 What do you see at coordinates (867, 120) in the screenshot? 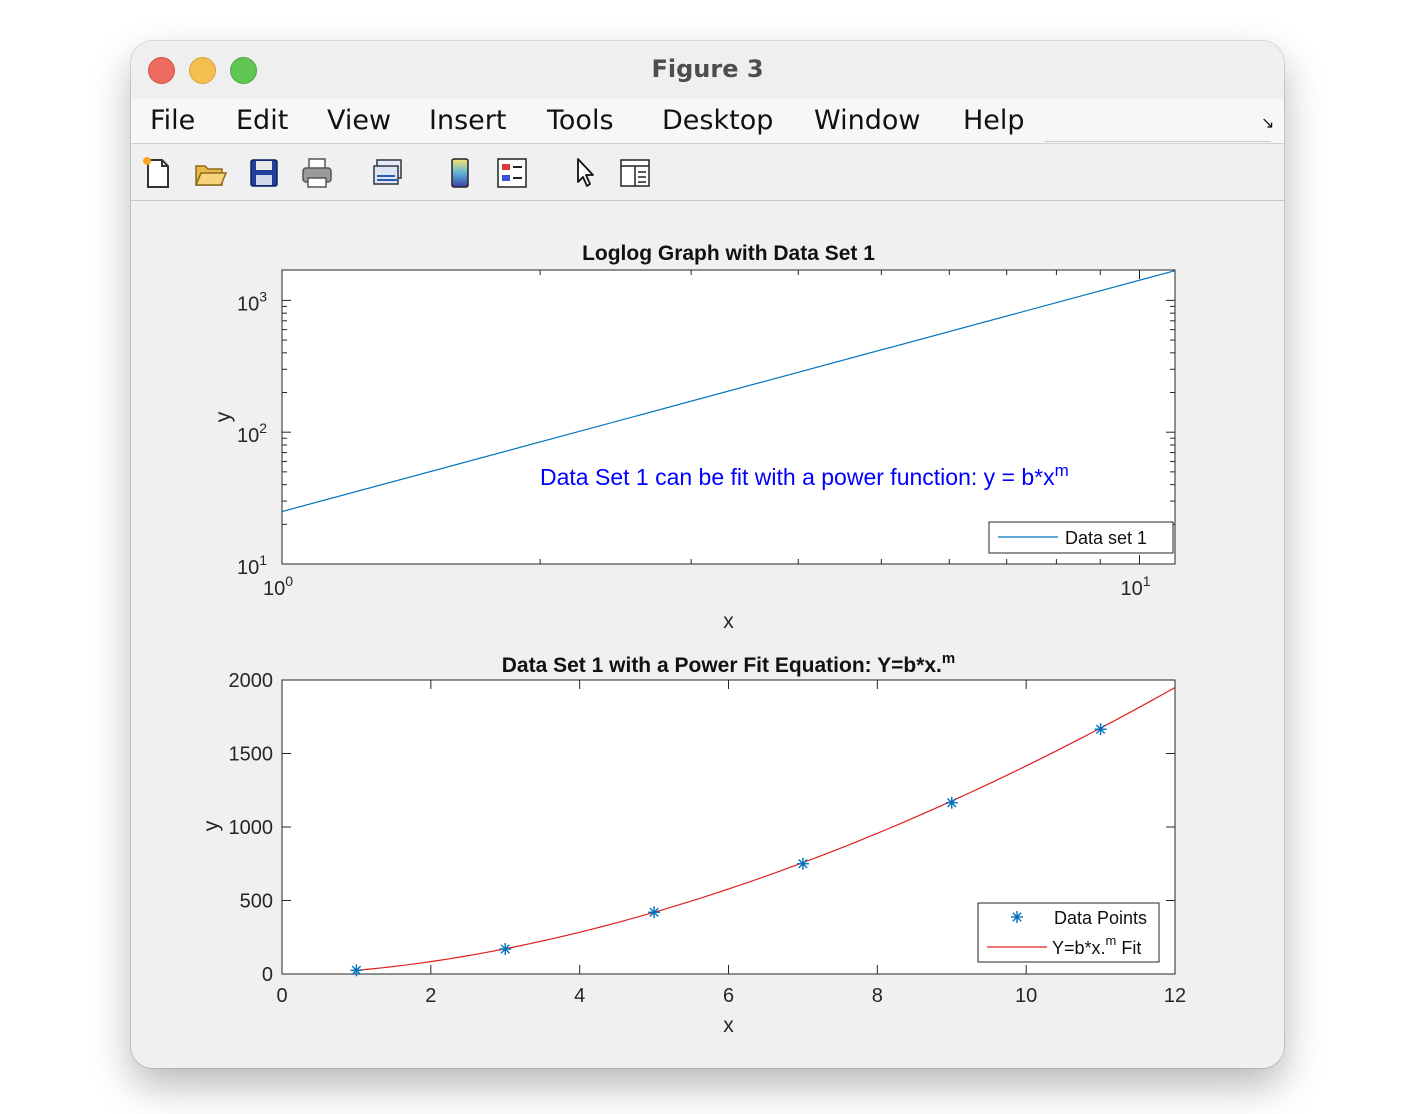
I see `menu-window: Window` at bounding box center [867, 120].